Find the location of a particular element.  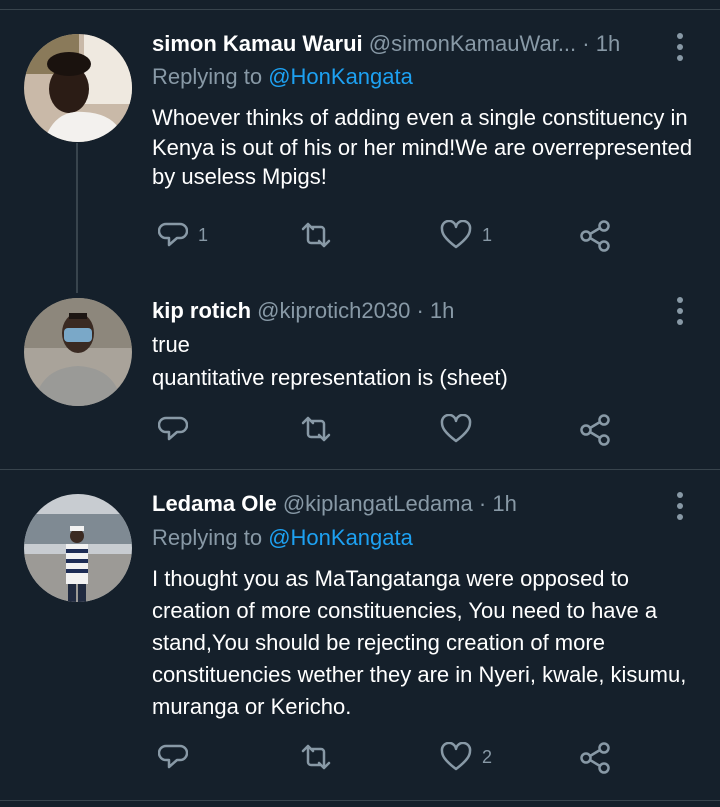

like-count: 1 is located at coordinates (487, 234).